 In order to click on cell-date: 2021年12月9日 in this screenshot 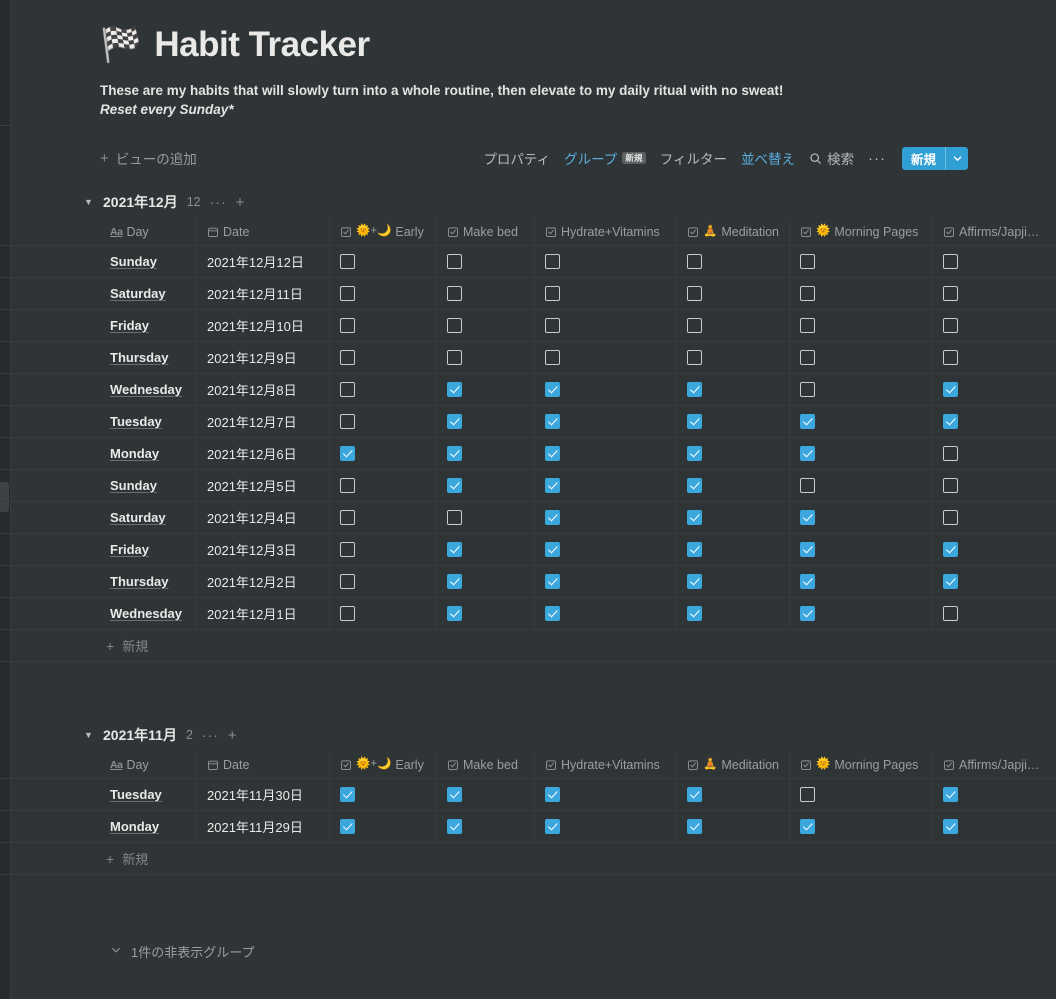, I will do `click(263, 357)`.